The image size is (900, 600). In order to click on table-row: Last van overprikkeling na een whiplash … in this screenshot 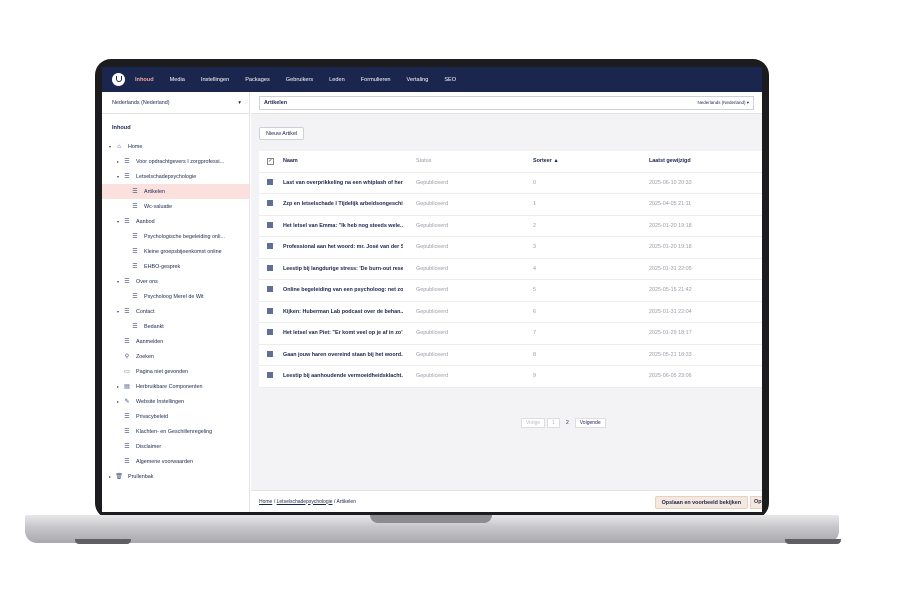, I will do `click(510, 183)`.